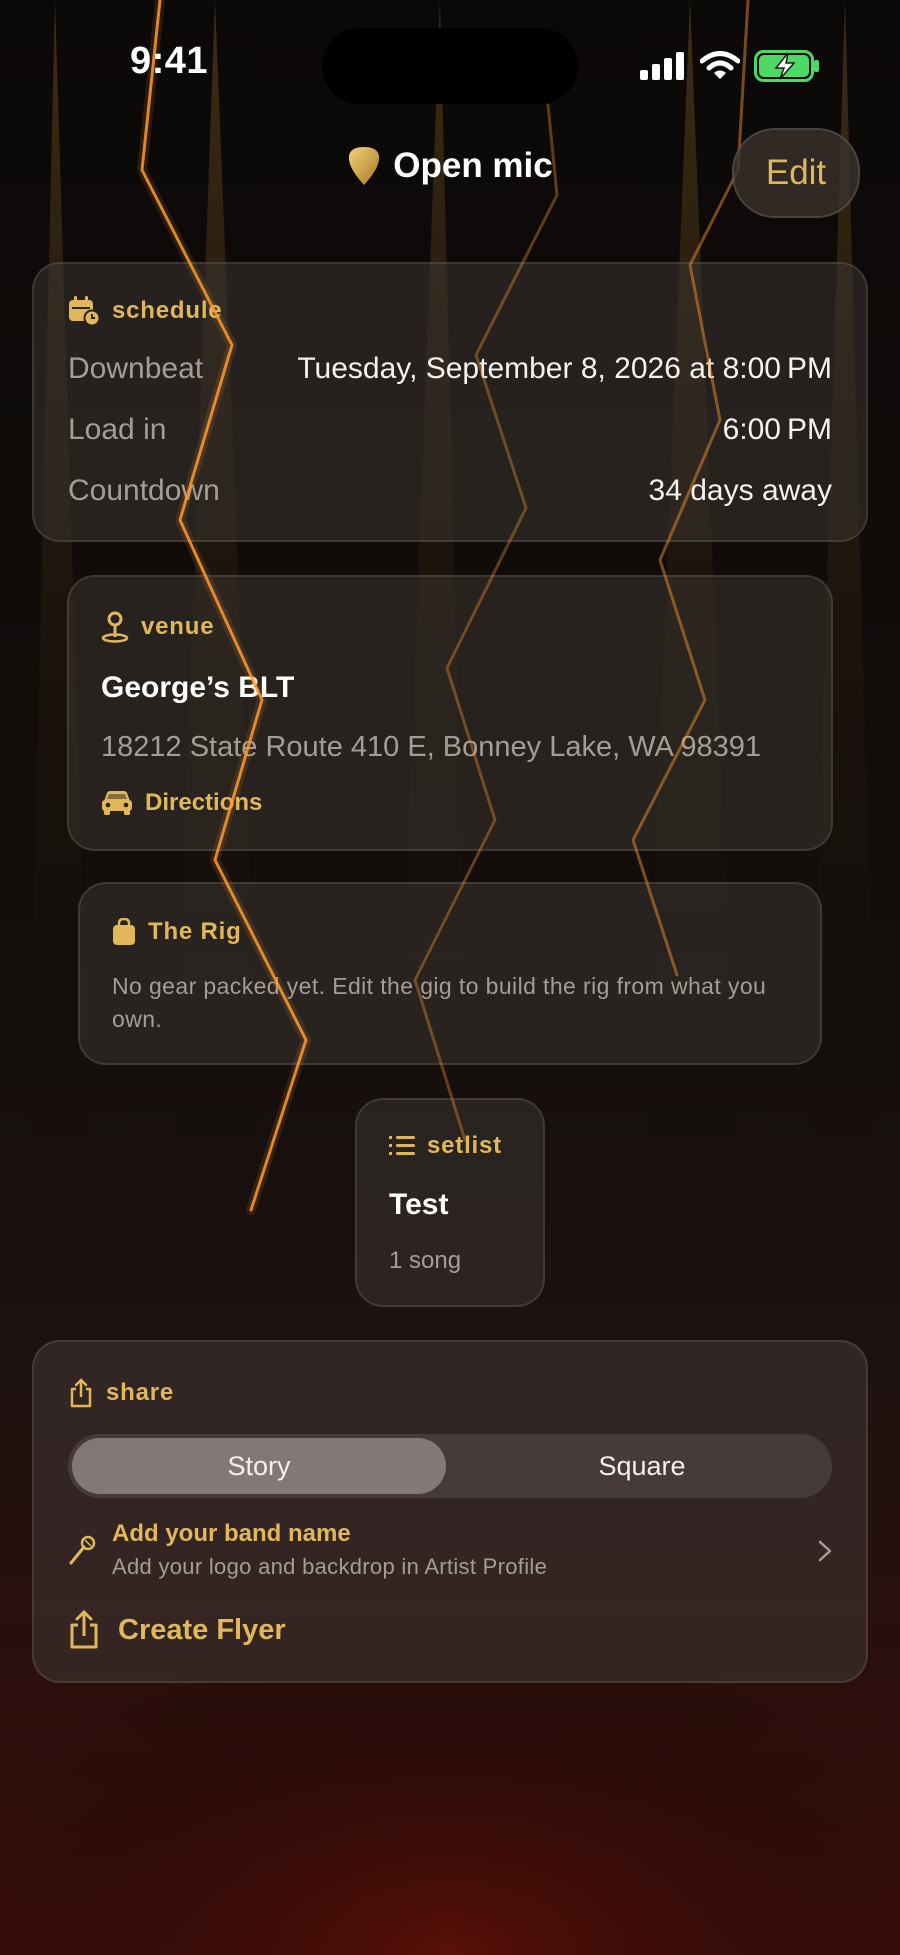 Image resolution: width=900 pixels, height=1955 pixels. What do you see at coordinates (364, 166) in the screenshot?
I see `guitar-pick-icon` at bounding box center [364, 166].